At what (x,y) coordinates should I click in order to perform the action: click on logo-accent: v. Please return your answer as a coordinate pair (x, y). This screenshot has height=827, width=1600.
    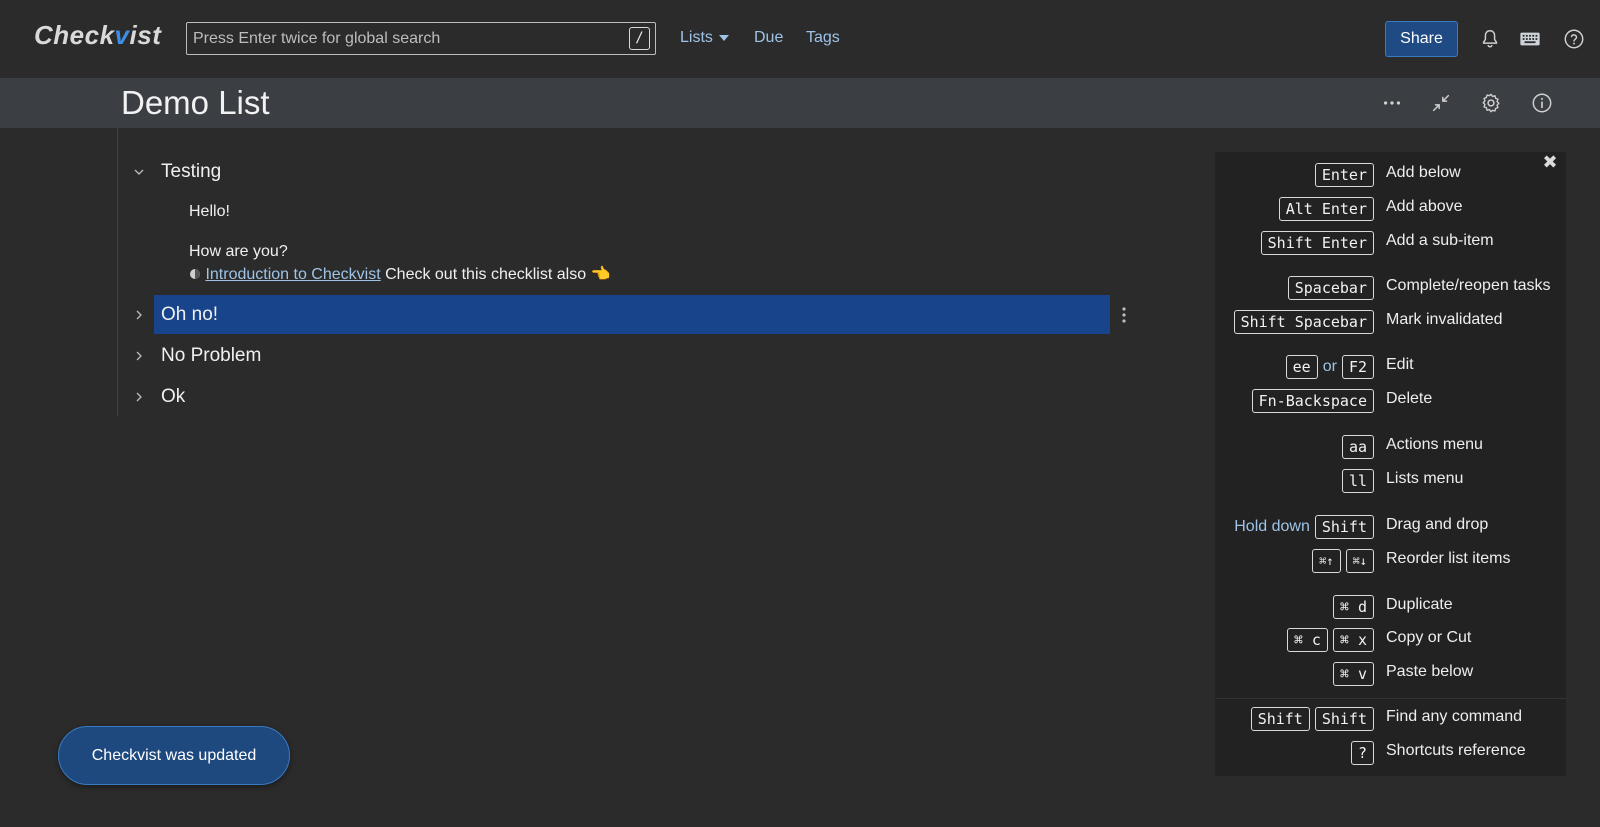
    Looking at the image, I should click on (122, 35).